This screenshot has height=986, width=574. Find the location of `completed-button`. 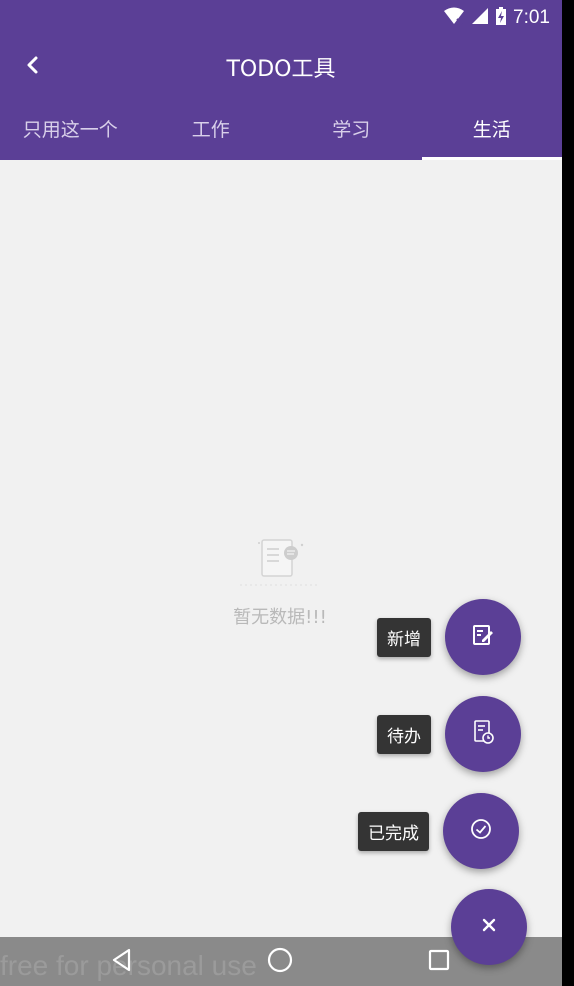

completed-button is located at coordinates (481, 831).